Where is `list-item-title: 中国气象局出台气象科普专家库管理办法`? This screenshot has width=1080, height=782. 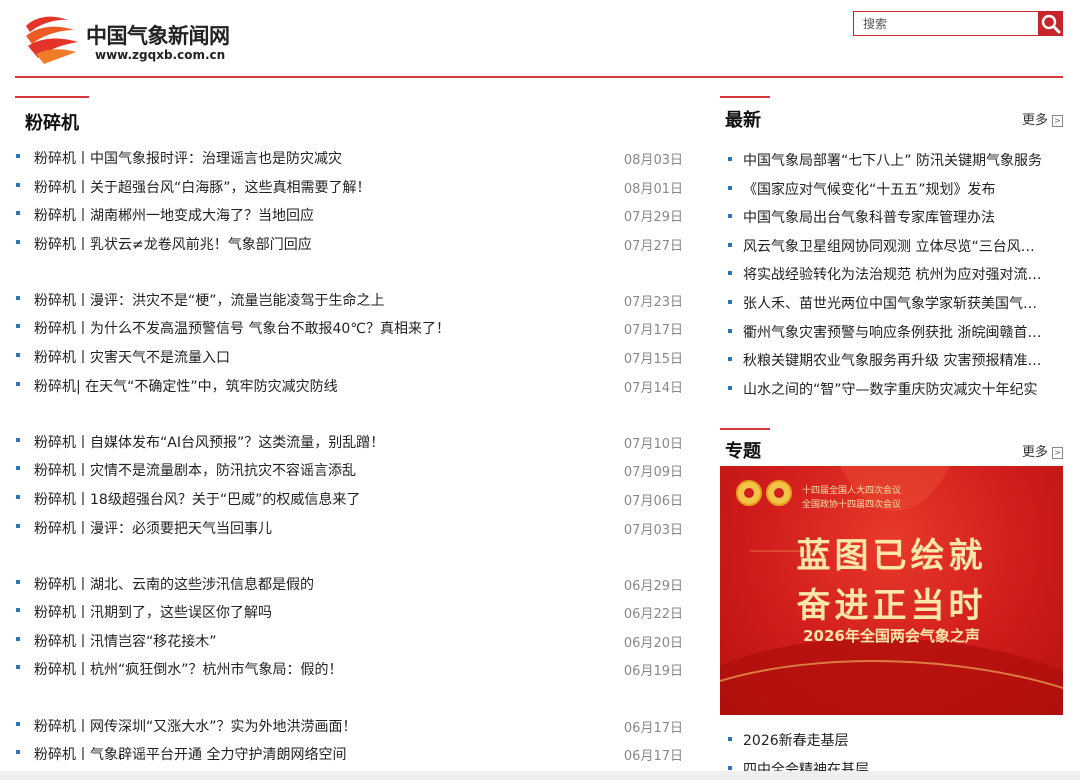 list-item-title: 中国气象局出台气象科普专家库管理办法 is located at coordinates (893, 217).